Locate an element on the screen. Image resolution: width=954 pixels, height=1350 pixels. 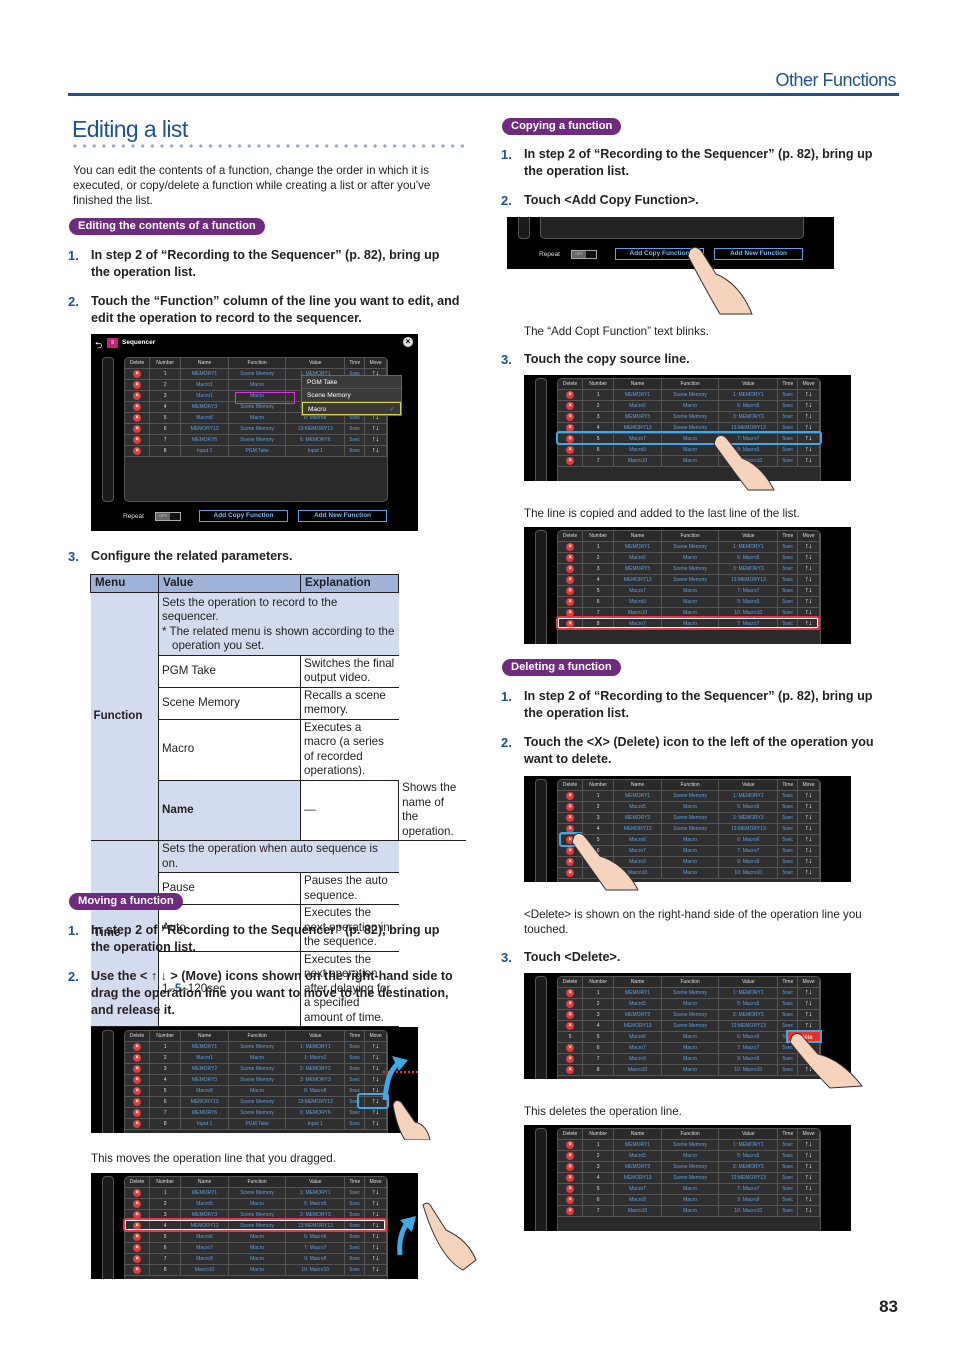
add-copy-function-button: Add Copy Function is located at coordinates (243, 516).